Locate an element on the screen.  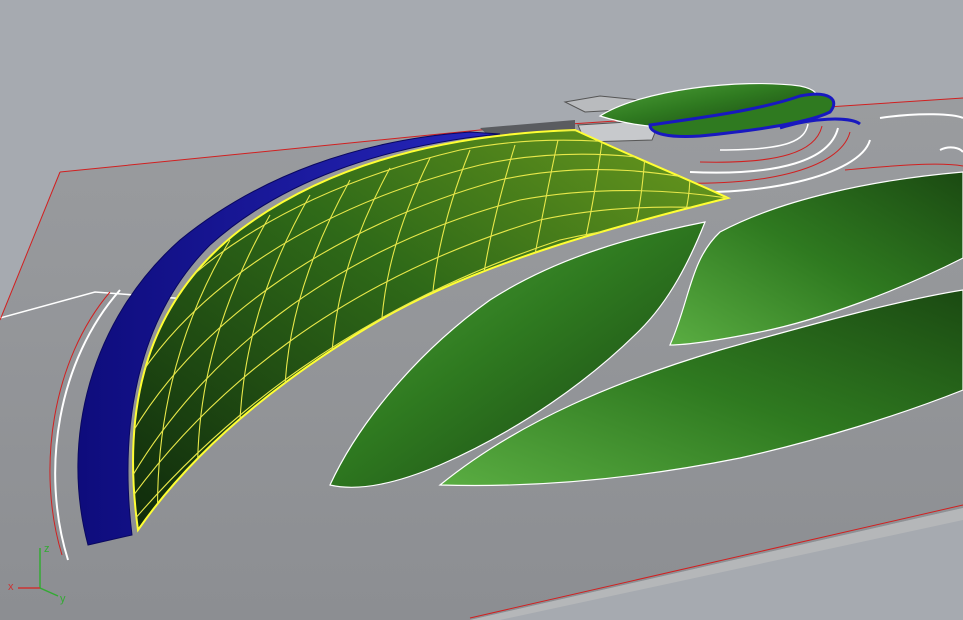
x-axis-label: x is located at coordinates (11, 587).